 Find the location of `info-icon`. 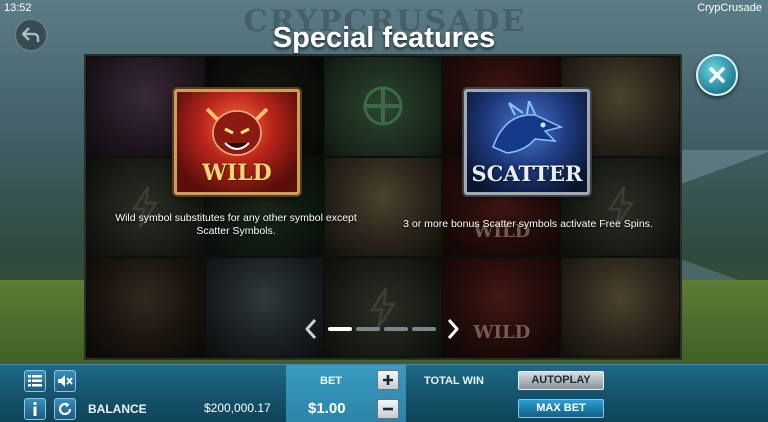

info-icon is located at coordinates (35, 409).